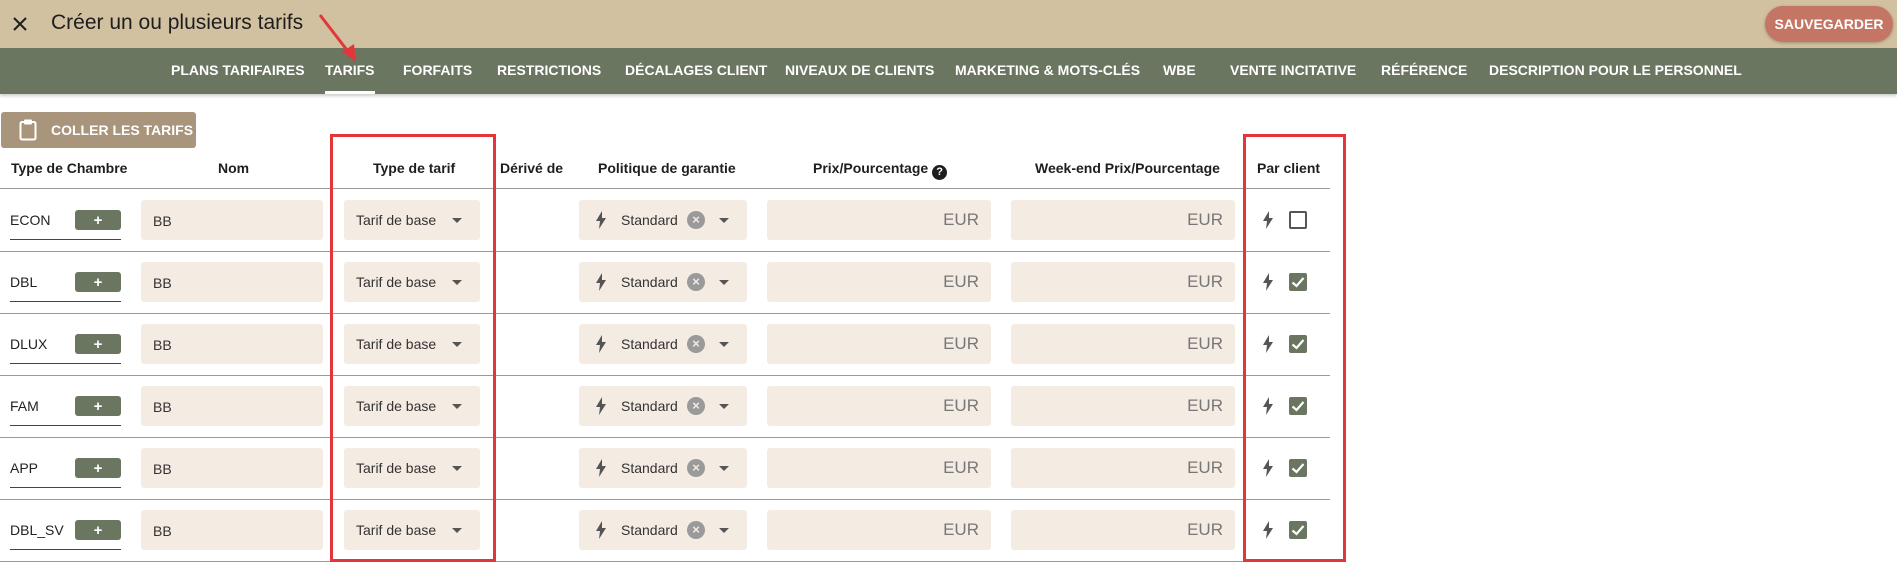 The height and width of the screenshot is (569, 1897). What do you see at coordinates (1615, 71) in the screenshot?
I see `tab-description-personnel: DESCRIPTION POUR LE PERSONNEL` at bounding box center [1615, 71].